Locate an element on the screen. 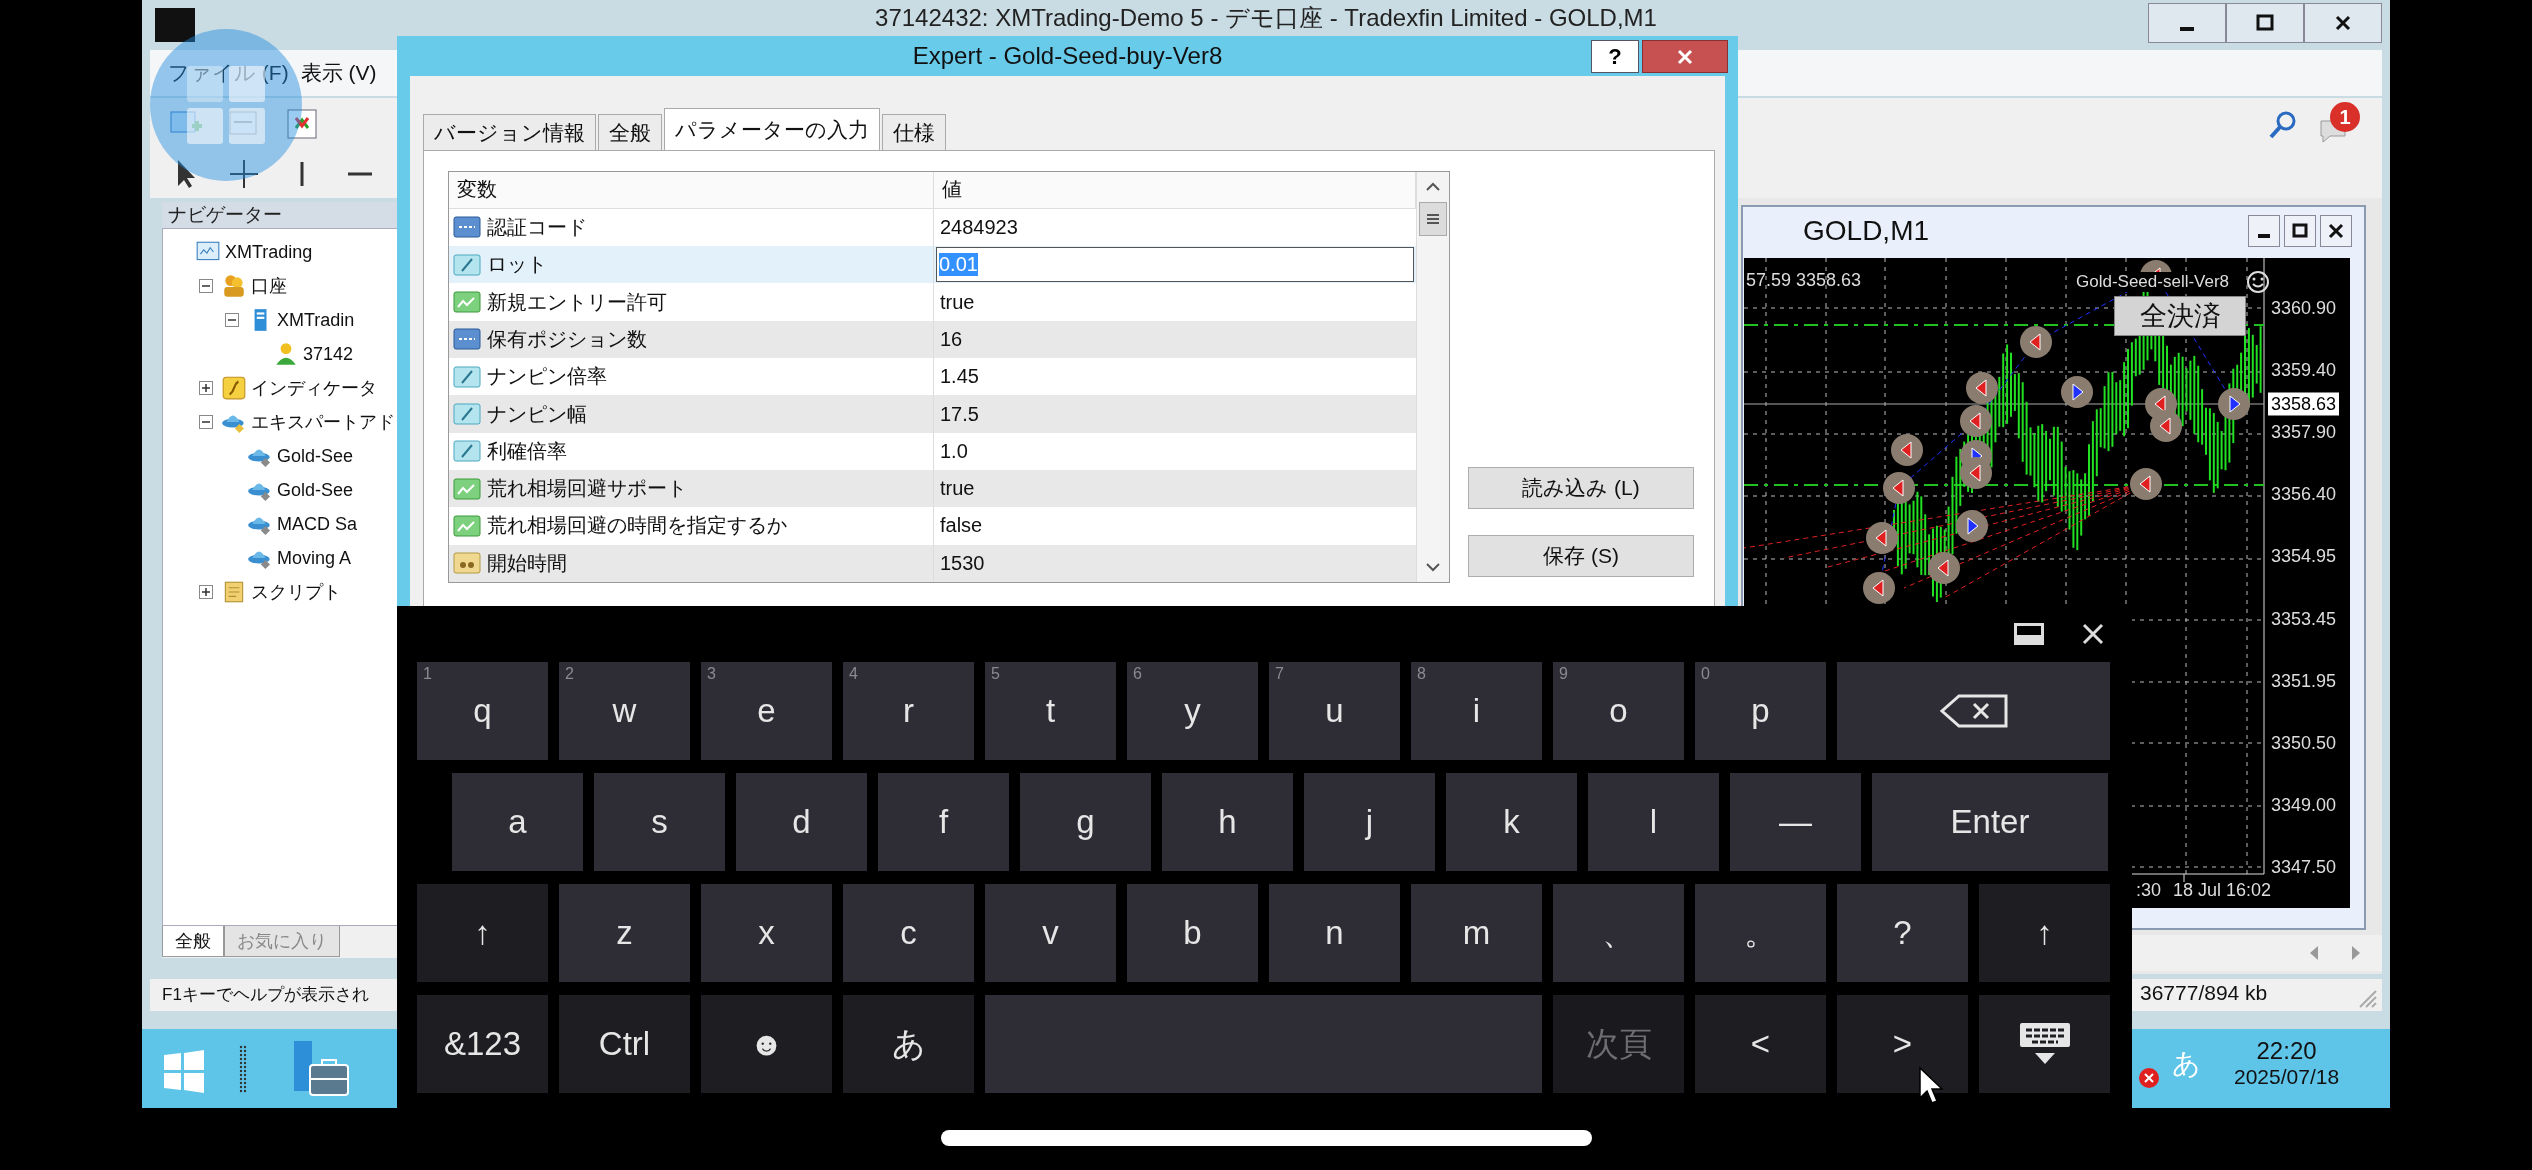  tree-item: スクリプト is located at coordinates (296, 592).